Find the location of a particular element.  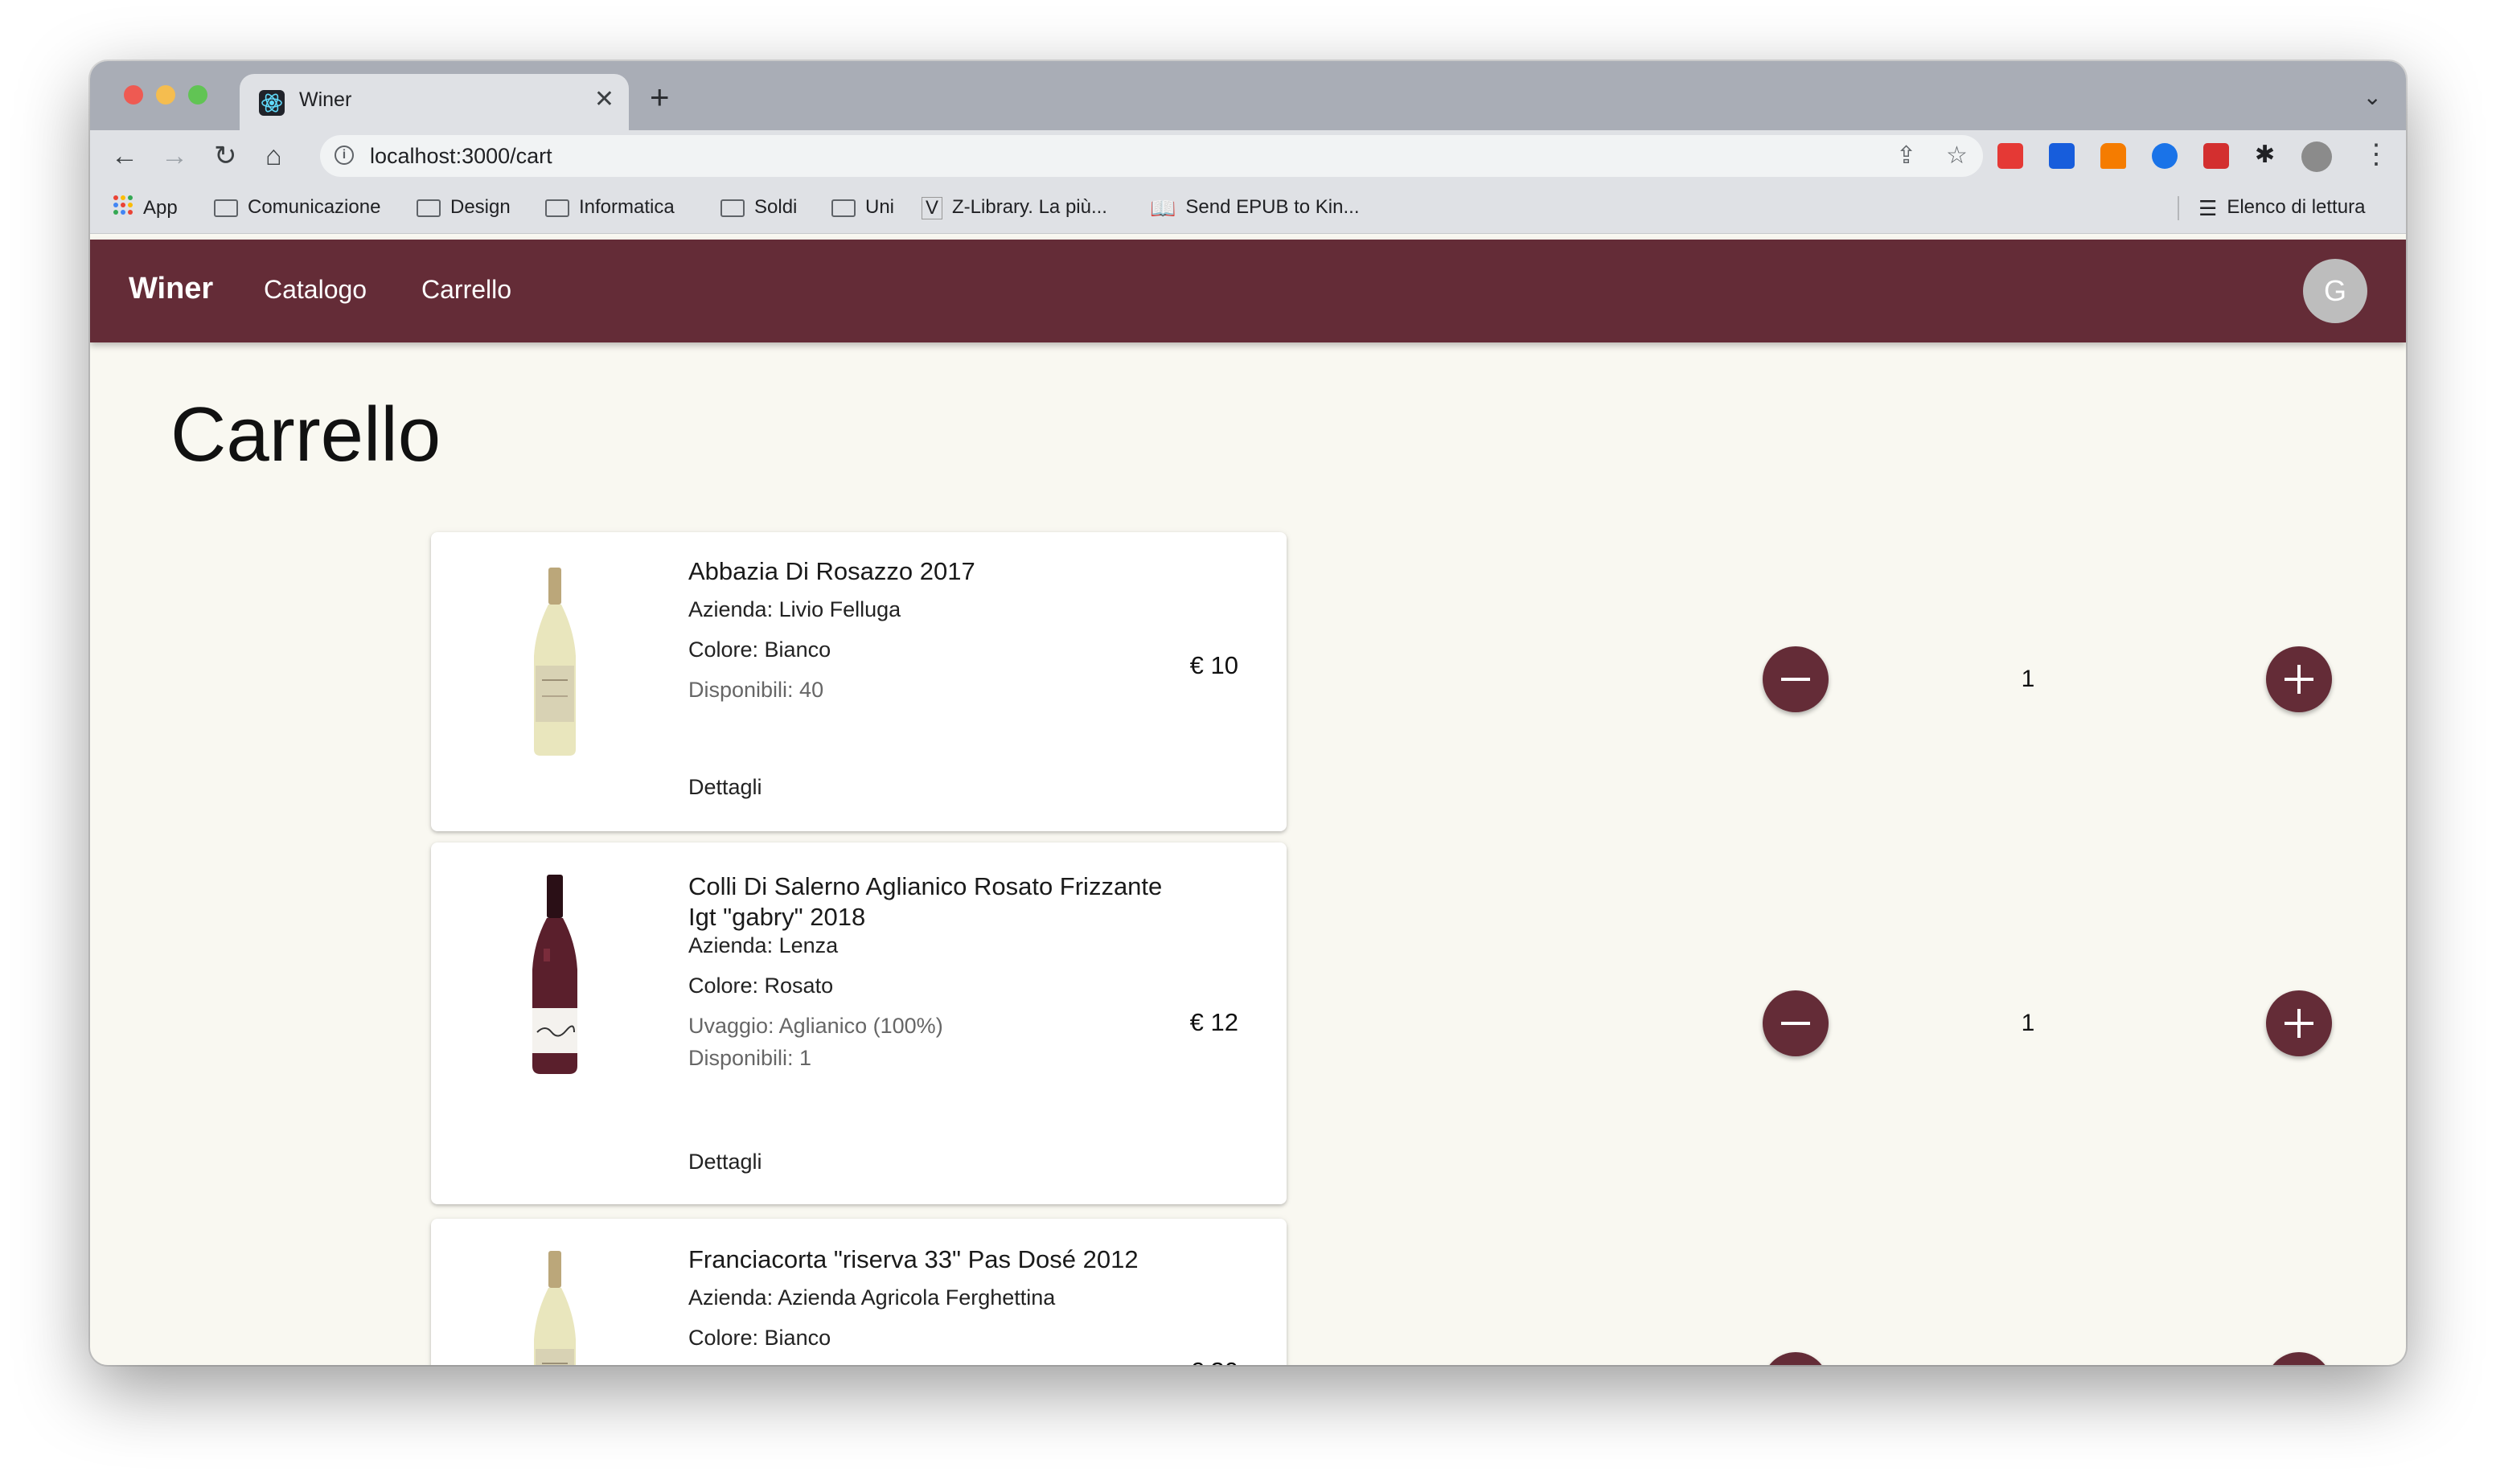

book-icon: 📖 is located at coordinates (1163, 208).